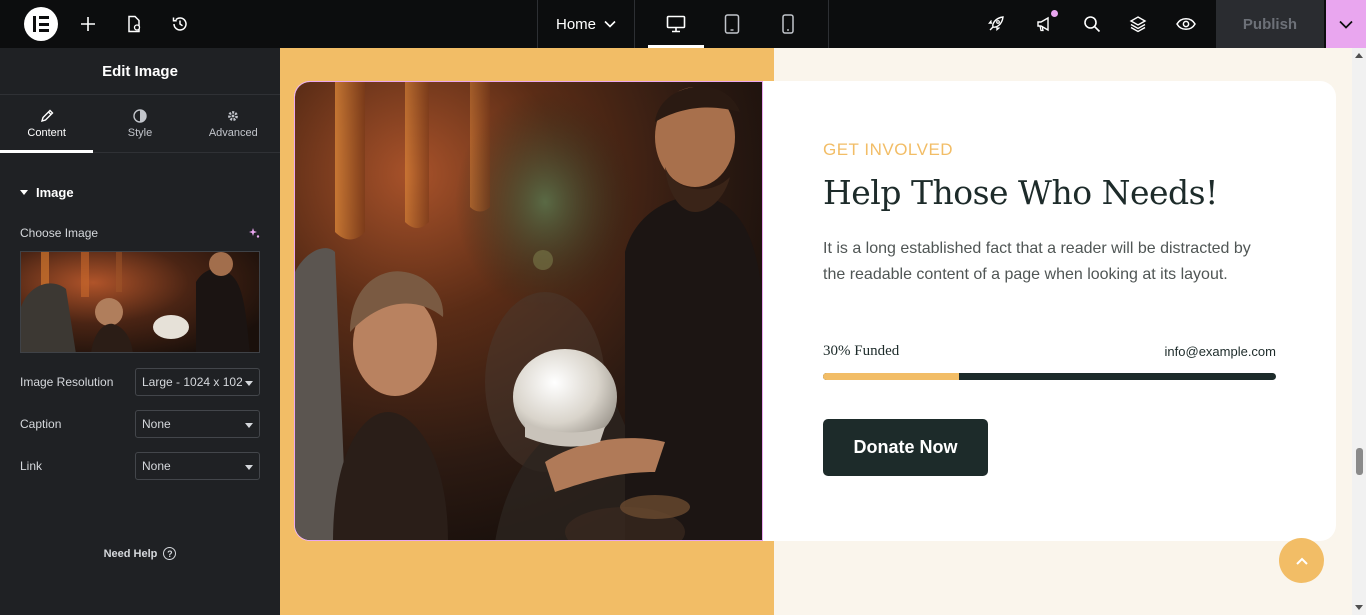 Image resolution: width=1366 pixels, height=615 pixels. Describe the element at coordinates (996, 24) in the screenshot. I see `rocket-icon` at that location.